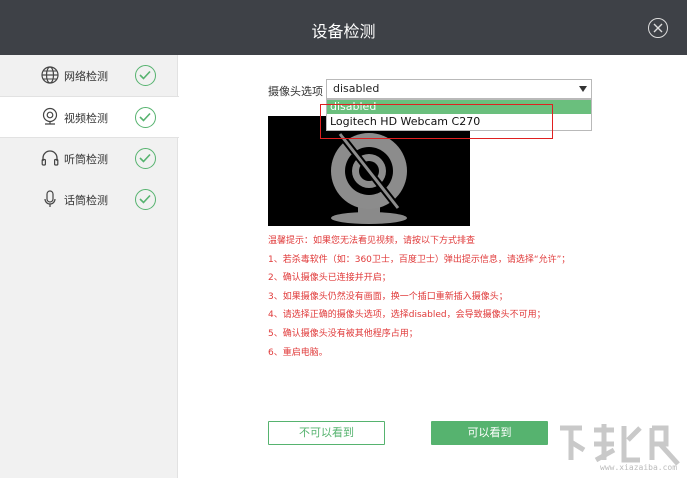 This screenshot has height=478, width=687. I want to click on tip-line: 3、如果摄像头仍然没有画面，换一个插口重新插入摄像头；, so click(388, 296).